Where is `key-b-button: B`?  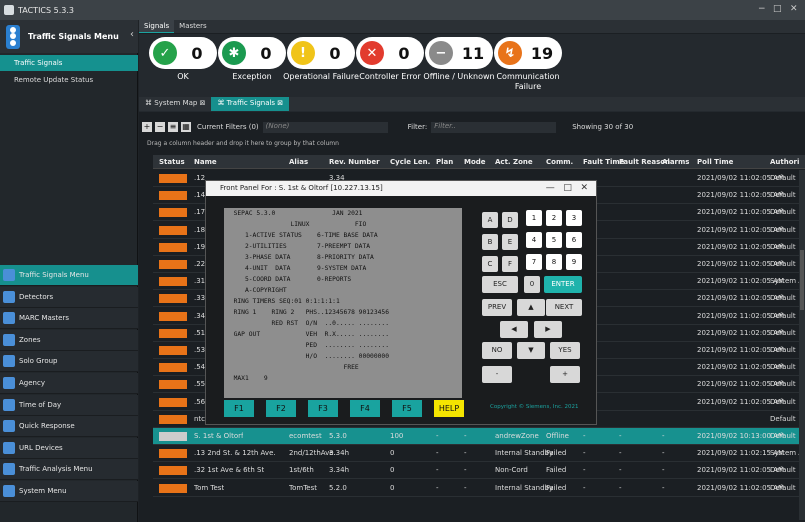
key-b-button: B is located at coordinates (490, 242).